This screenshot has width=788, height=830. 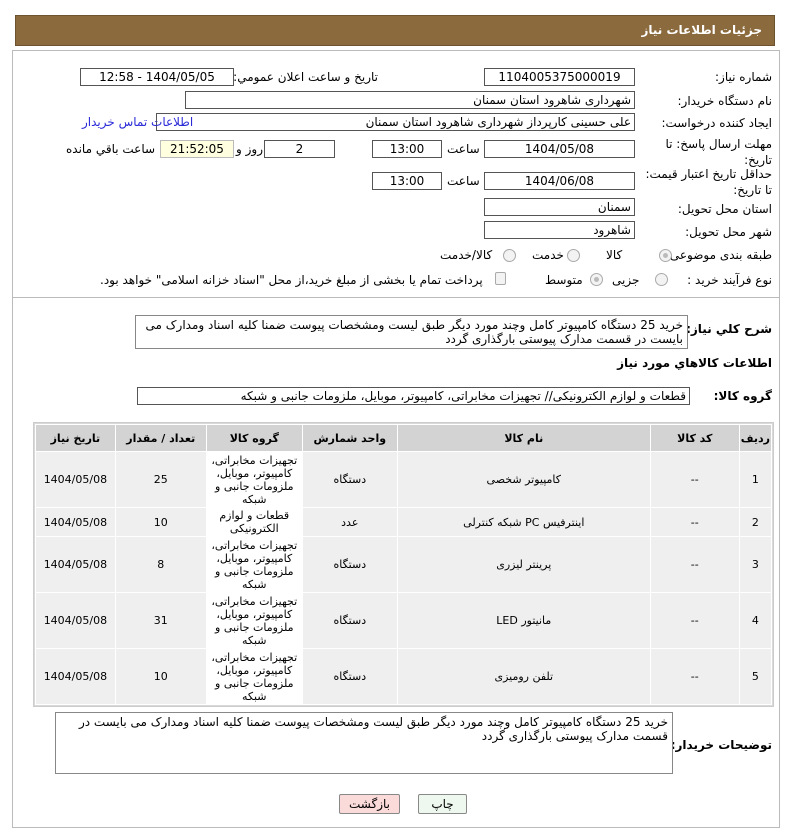 What do you see at coordinates (559, 149) in the screenshot?
I see `reply-date-field: 1404/05/08` at bounding box center [559, 149].